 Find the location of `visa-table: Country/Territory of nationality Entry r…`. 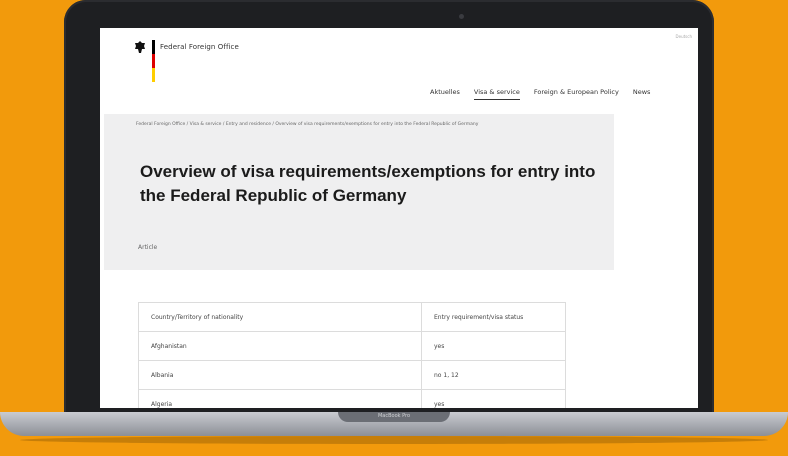

visa-table: Country/Territory of nationality Entry r… is located at coordinates (352, 355).